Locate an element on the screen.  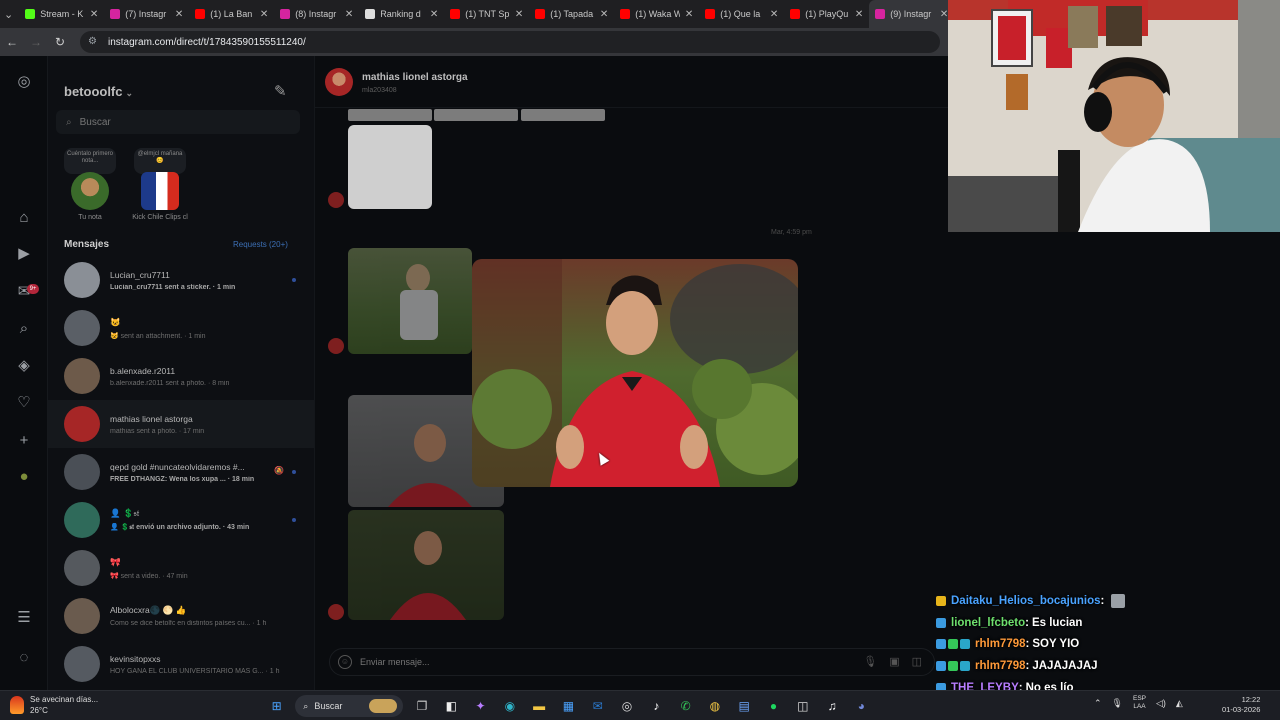
clock: 12:22 01-03-2026 is located at coordinates (1241, 705).